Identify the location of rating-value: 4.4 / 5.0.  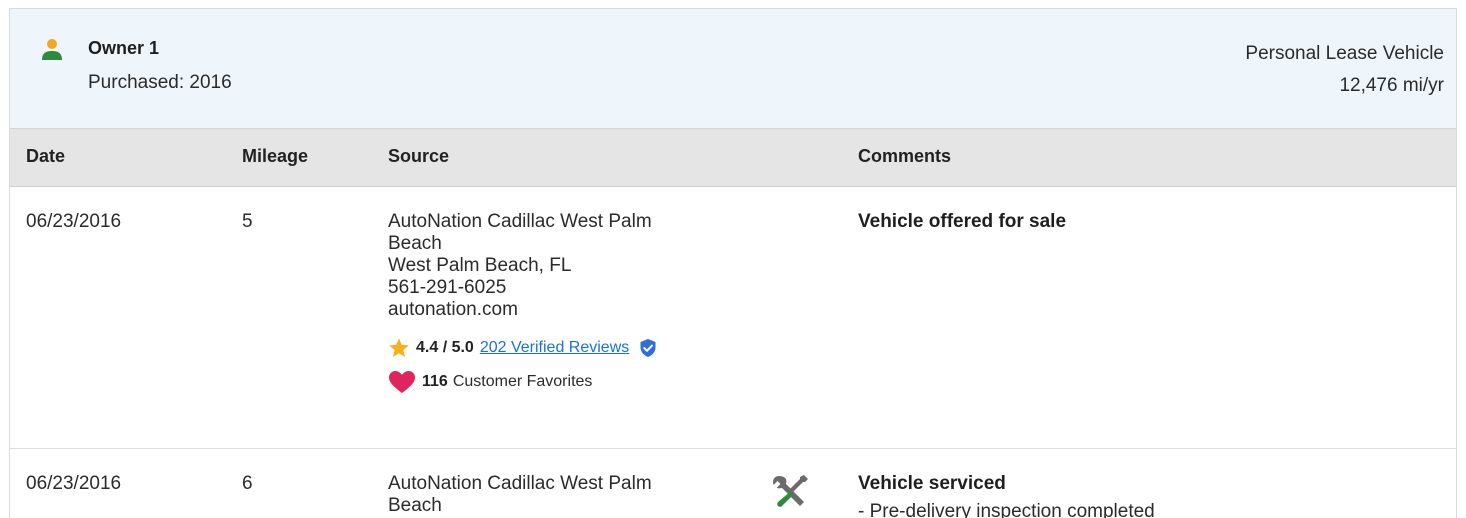
(445, 347).